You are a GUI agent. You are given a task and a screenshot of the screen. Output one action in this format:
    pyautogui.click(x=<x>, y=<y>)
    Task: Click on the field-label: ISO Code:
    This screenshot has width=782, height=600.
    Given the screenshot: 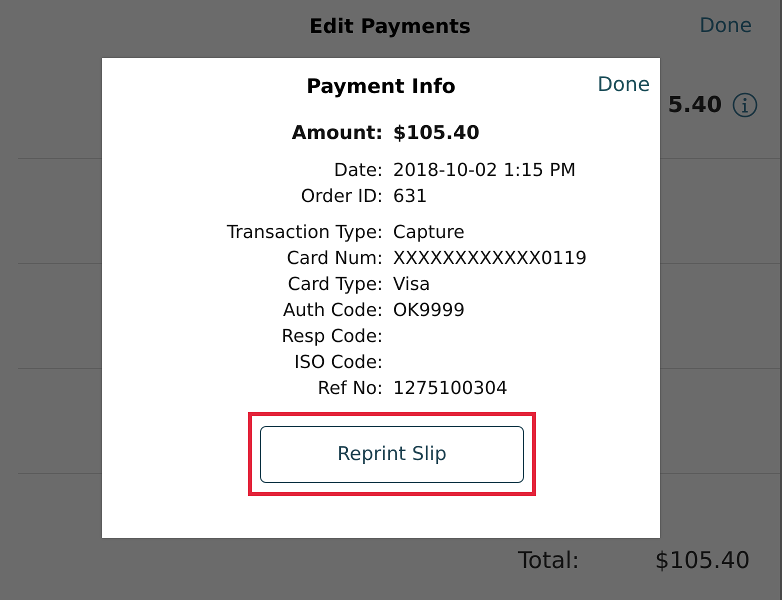 What is the action you would take?
    pyautogui.click(x=338, y=363)
    